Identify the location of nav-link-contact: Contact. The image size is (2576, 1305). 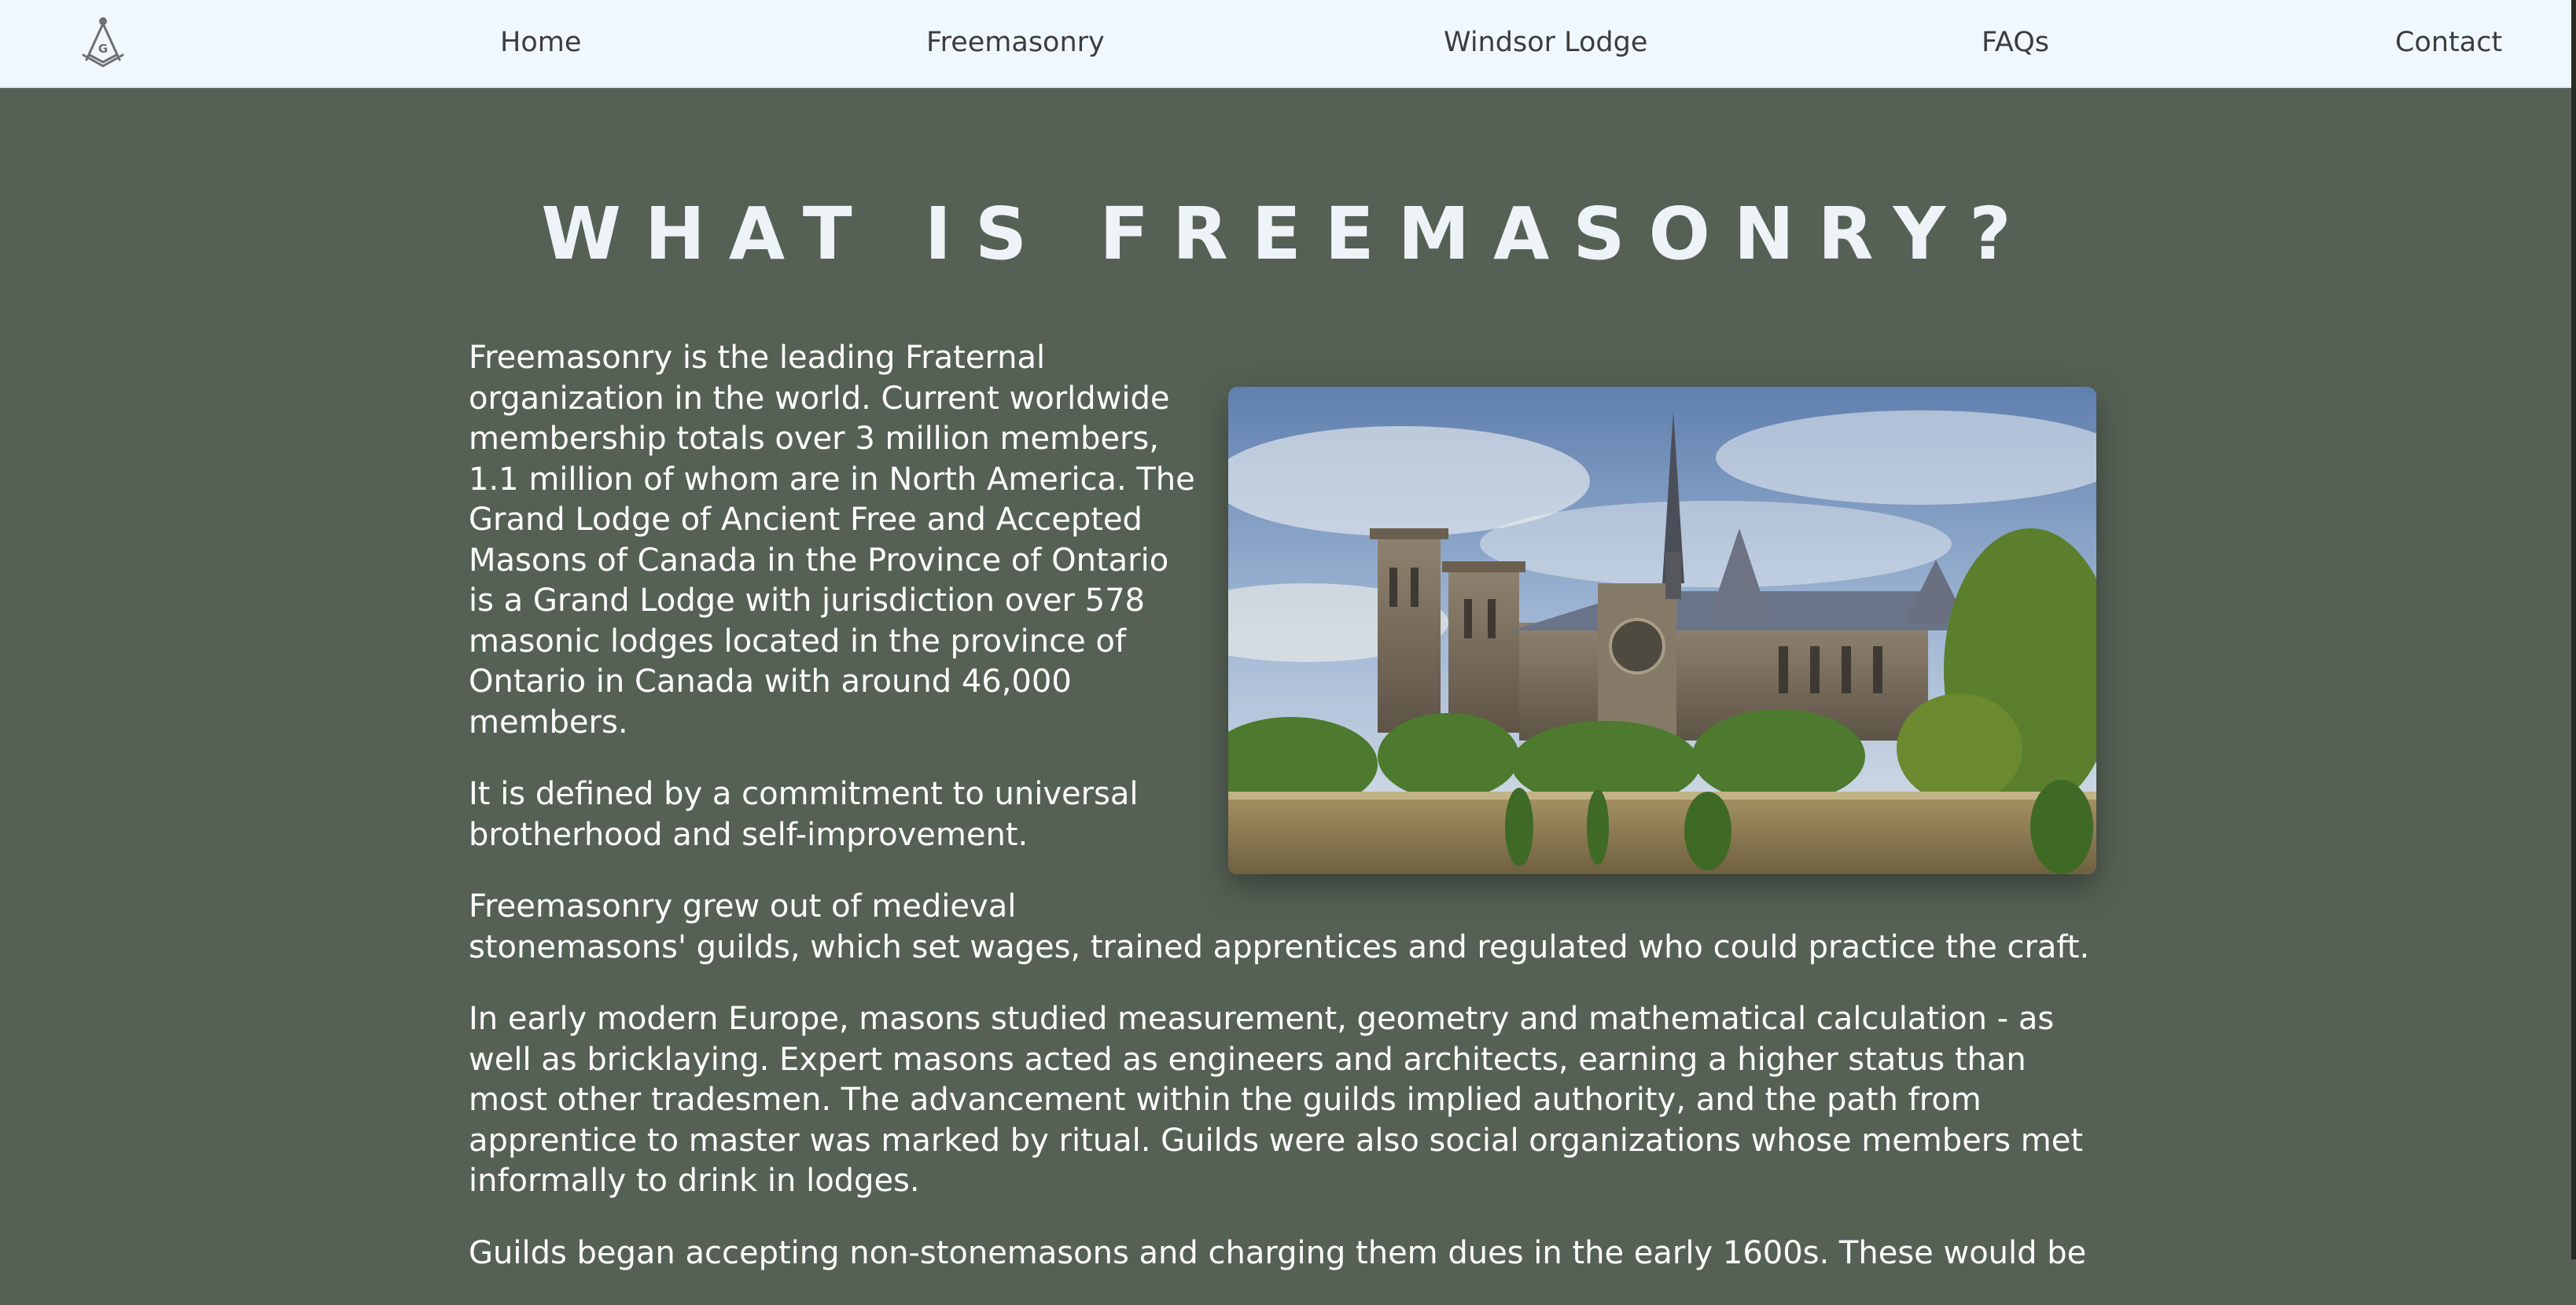
(2448, 42).